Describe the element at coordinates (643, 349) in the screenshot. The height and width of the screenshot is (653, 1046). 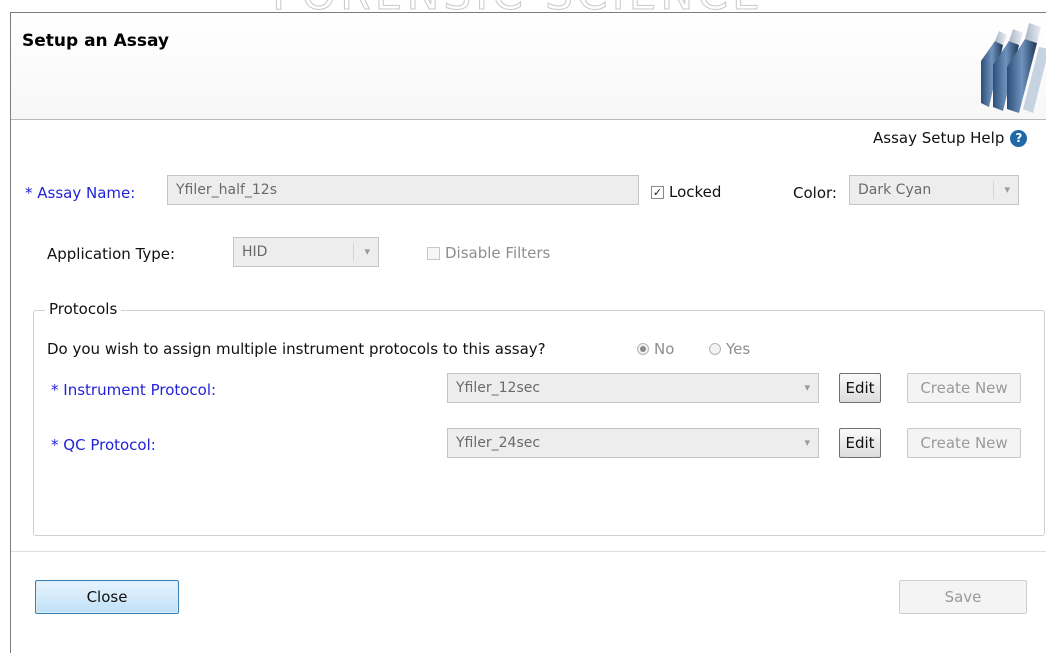
I see `radio-no-icon` at that location.